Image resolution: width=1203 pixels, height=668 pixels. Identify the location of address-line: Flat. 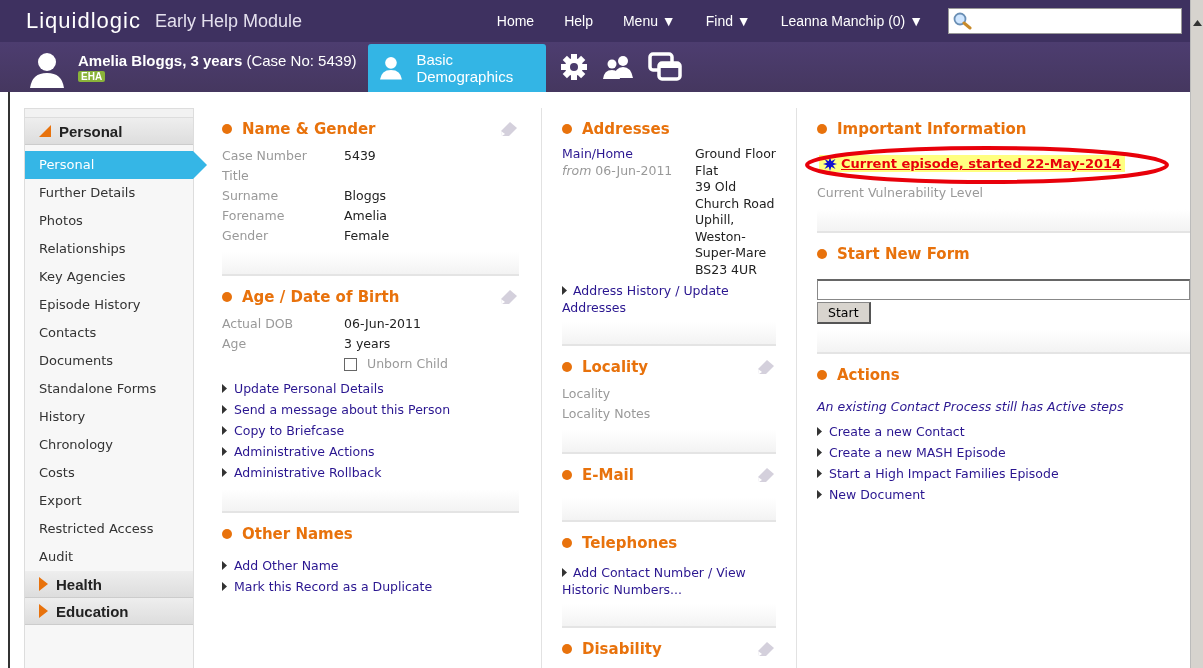
(707, 170).